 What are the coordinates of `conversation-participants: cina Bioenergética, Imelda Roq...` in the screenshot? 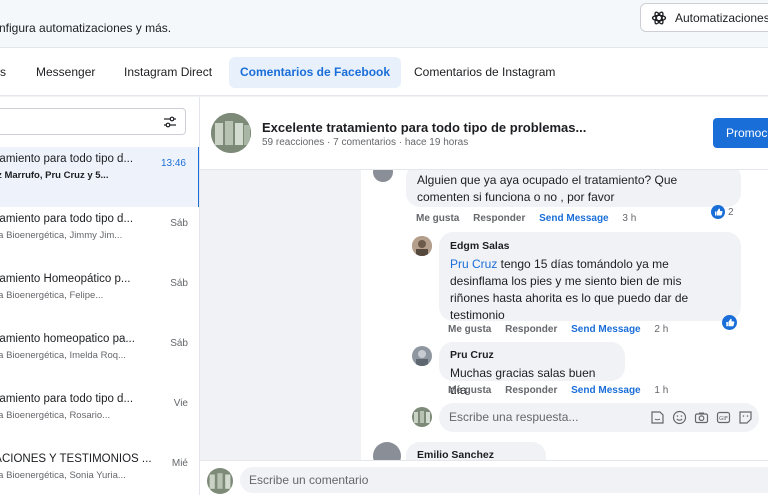 It's located at (63, 355).